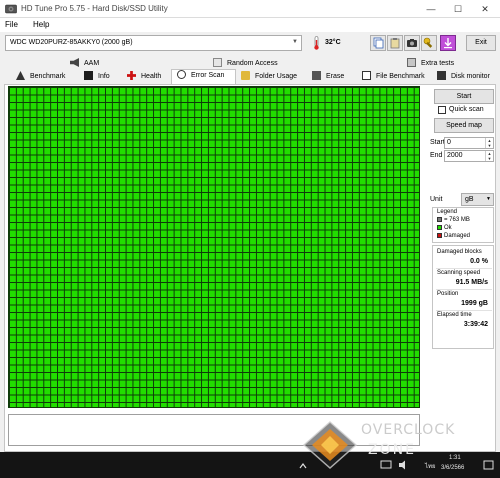 This screenshot has width=500, height=478. What do you see at coordinates (181, 74) in the screenshot?
I see `magnifier-icon` at bounding box center [181, 74].